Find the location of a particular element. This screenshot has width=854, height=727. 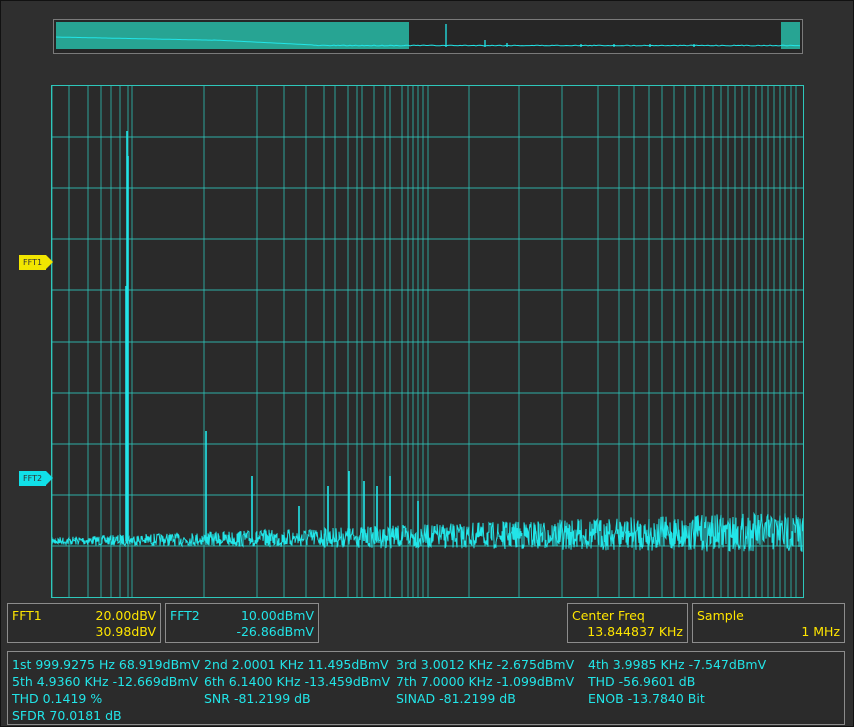

sample-value: 1 MHz is located at coordinates (820, 631).